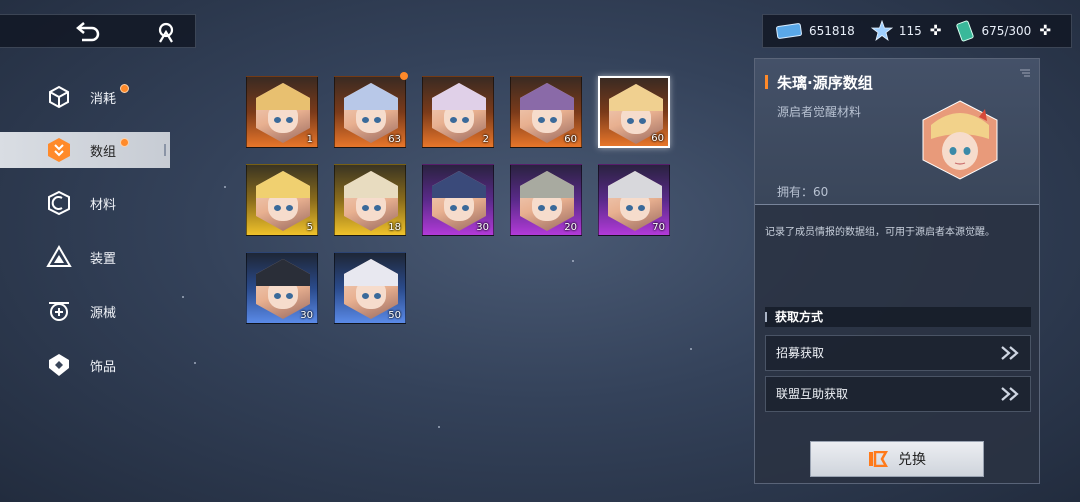 Image resolution: width=1080 pixels, height=502 pixels. What do you see at coordinates (394, 315) in the screenshot?
I see `item-count: 50` at bounding box center [394, 315].